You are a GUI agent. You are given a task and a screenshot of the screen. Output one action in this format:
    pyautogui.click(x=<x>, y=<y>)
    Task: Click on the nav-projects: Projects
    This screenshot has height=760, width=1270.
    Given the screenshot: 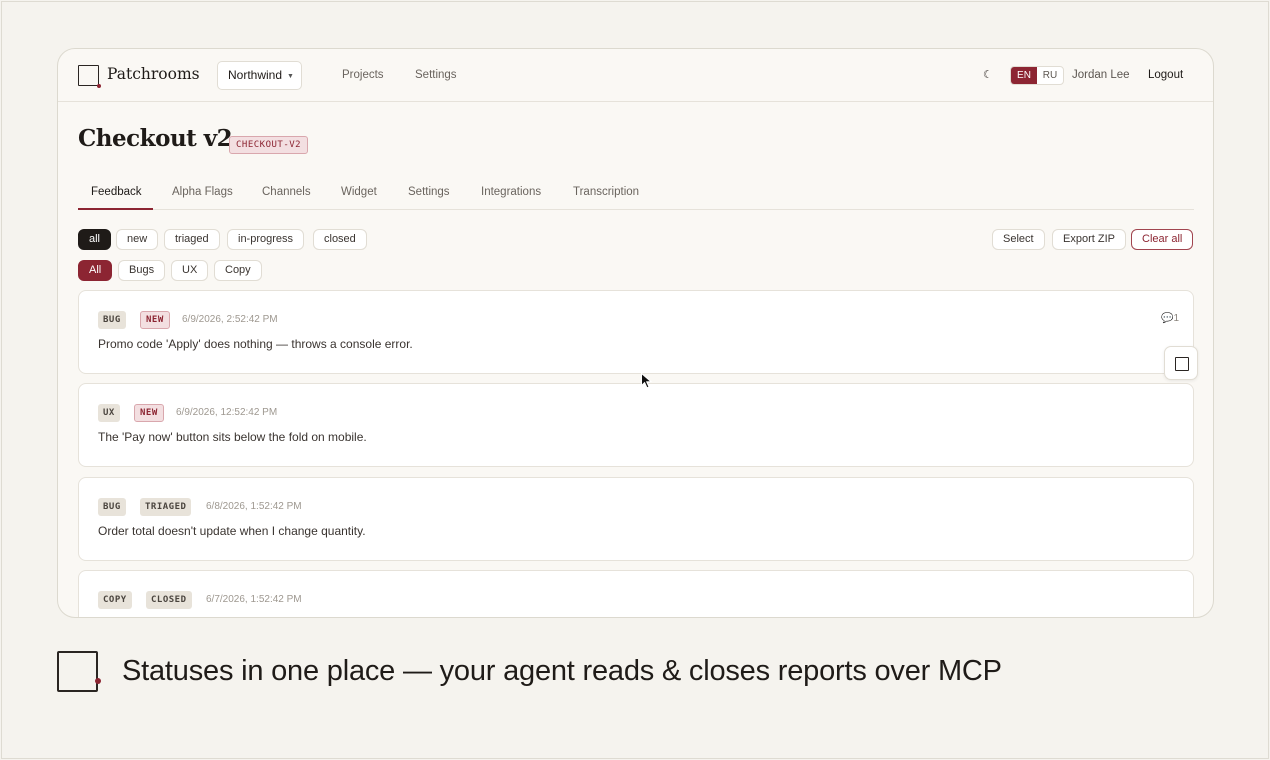 What is the action you would take?
    pyautogui.click(x=363, y=75)
    